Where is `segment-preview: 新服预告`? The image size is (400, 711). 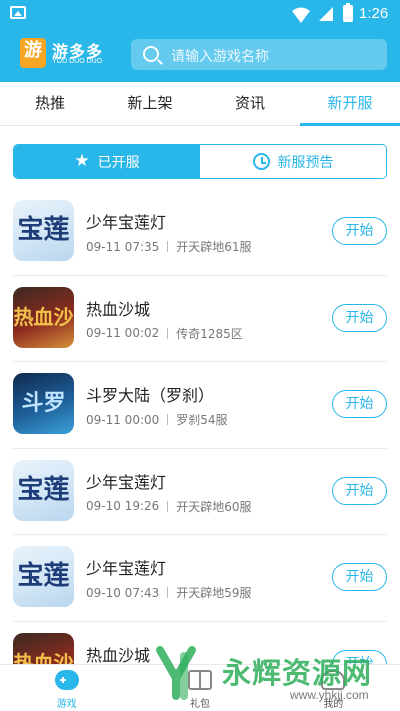
segment-preview: 新服预告 is located at coordinates (293, 161).